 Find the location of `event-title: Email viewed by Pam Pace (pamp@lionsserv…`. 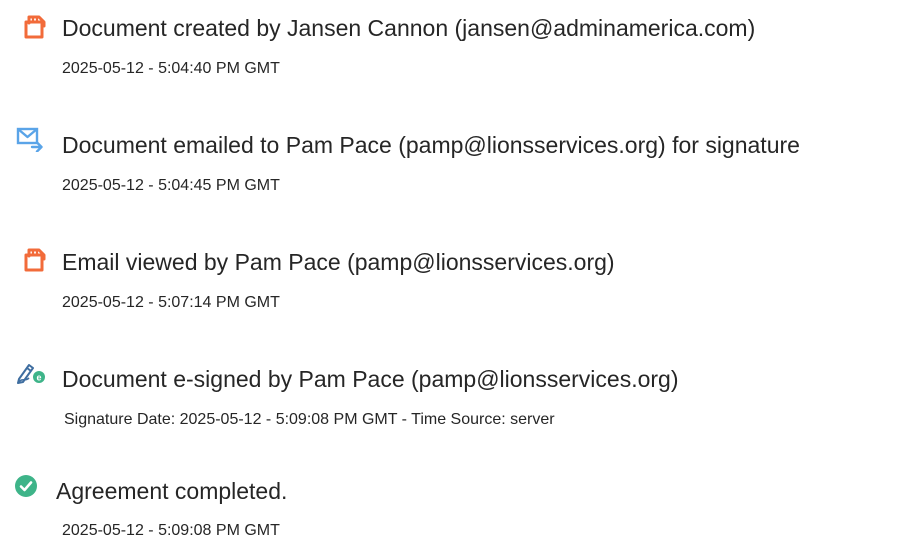

event-title: Email viewed by Pam Pace (pamp@lionsserv… is located at coordinates (338, 262).